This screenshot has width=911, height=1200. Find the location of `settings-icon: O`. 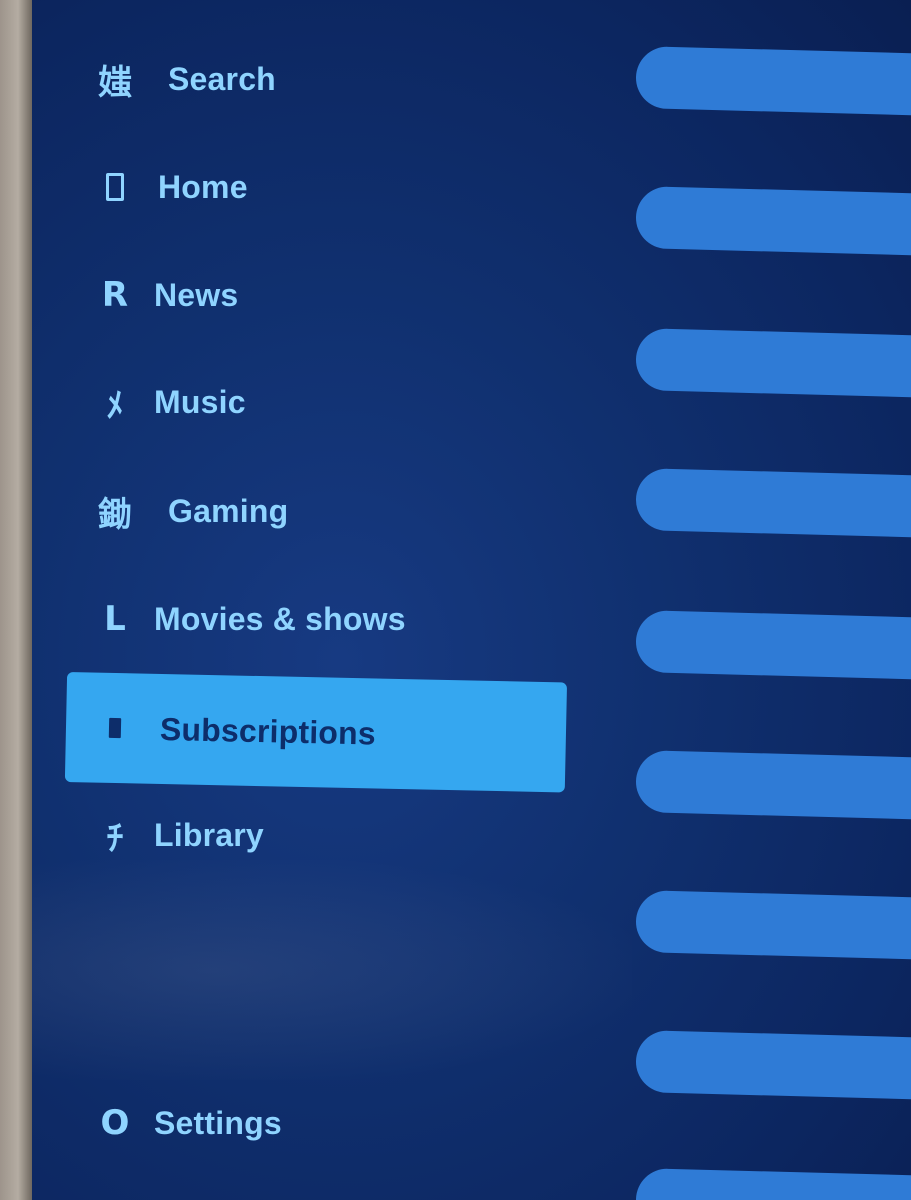

settings-icon: O is located at coordinates (115, 1123).